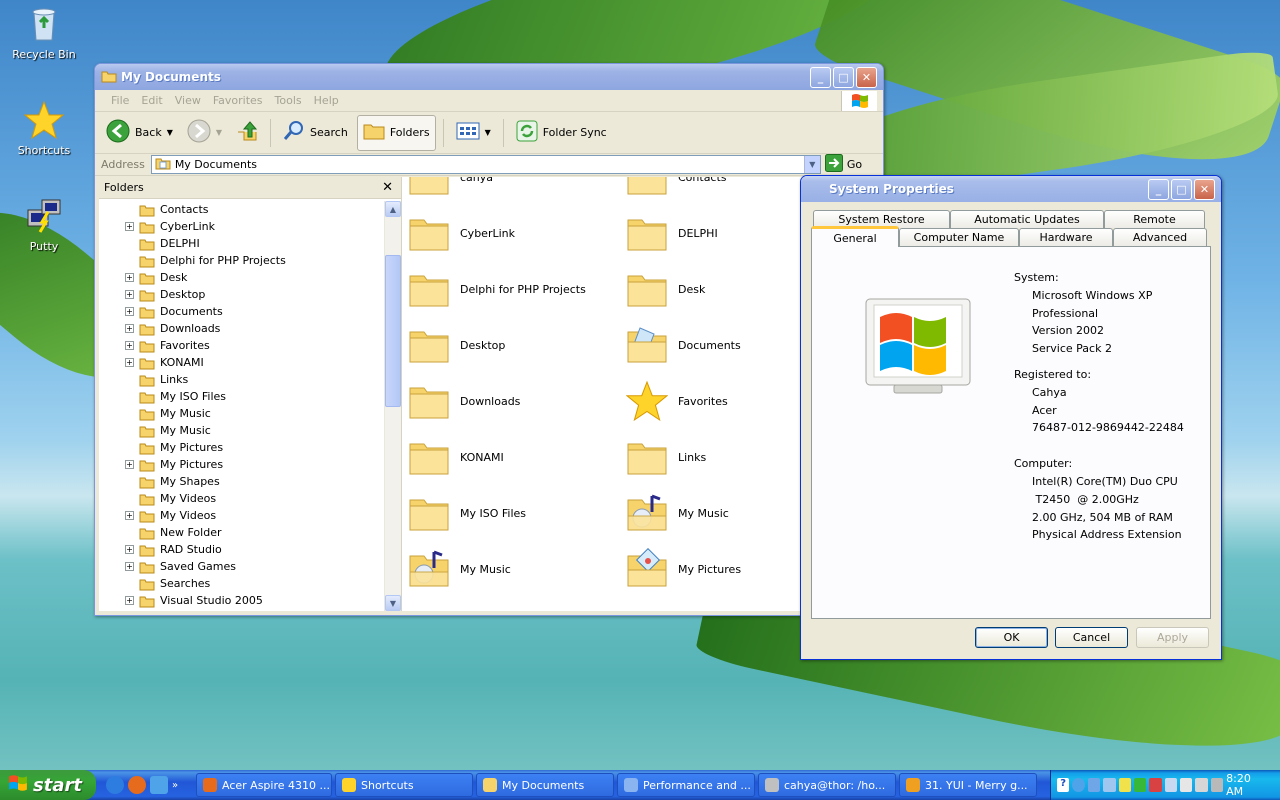  Describe the element at coordinates (513, 345) in the screenshot. I see `file-item: Desktop` at that location.